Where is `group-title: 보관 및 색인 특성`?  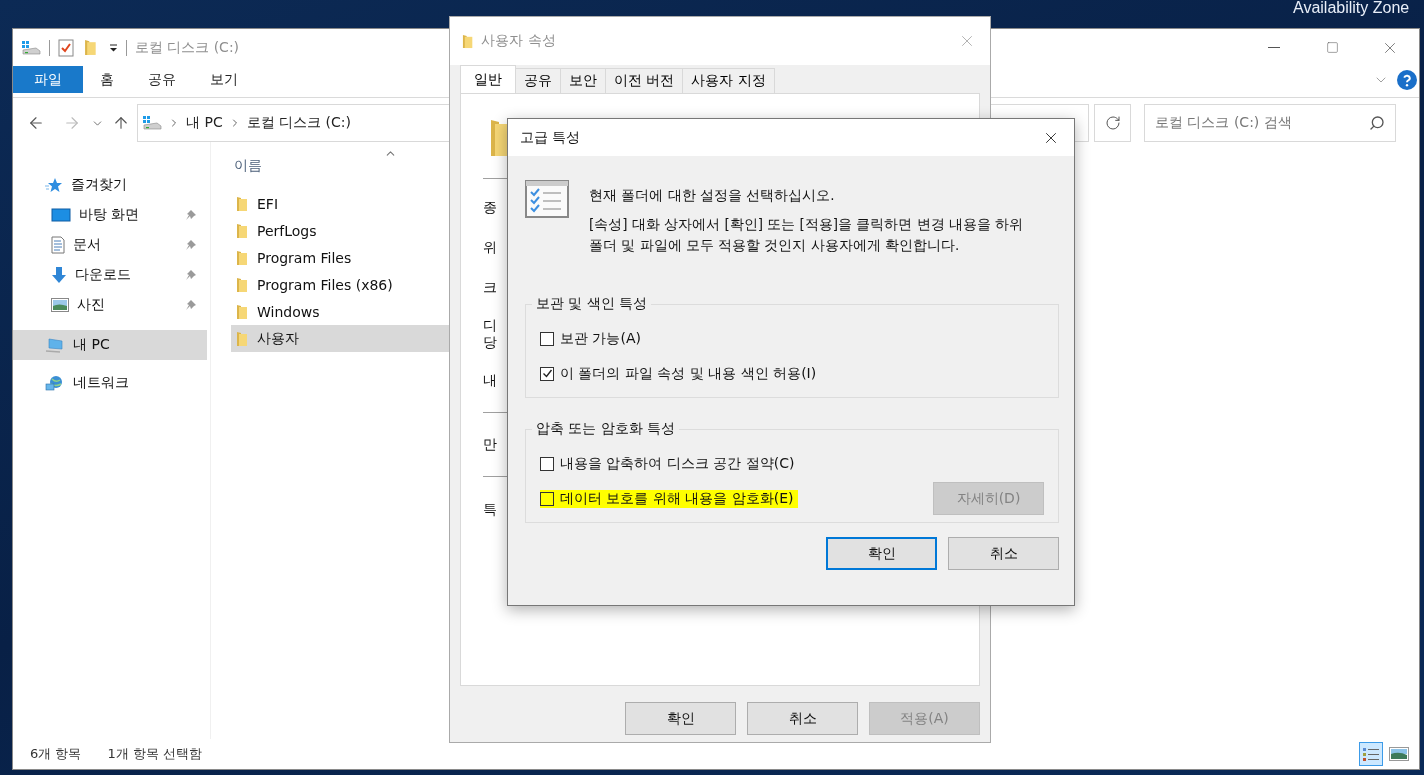
group-title: 보관 및 색인 특성 is located at coordinates (592, 304).